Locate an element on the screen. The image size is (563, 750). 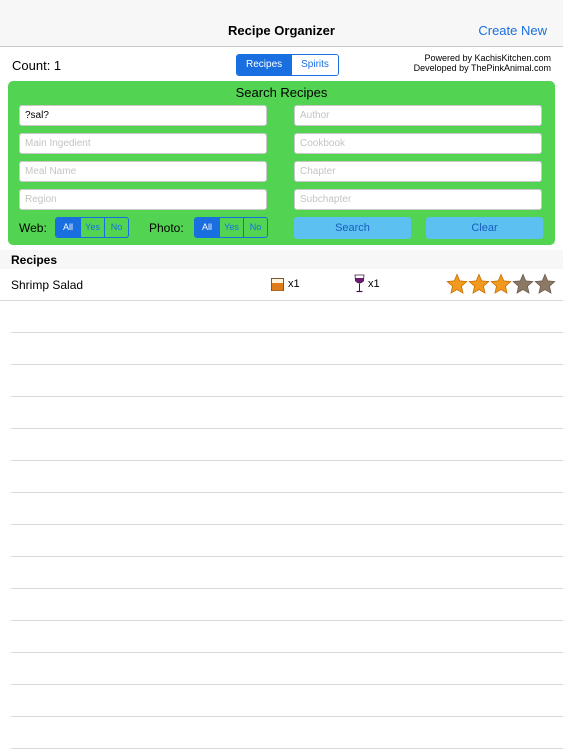
category-segmented-control: Recipes Spirits is located at coordinates (287, 65).